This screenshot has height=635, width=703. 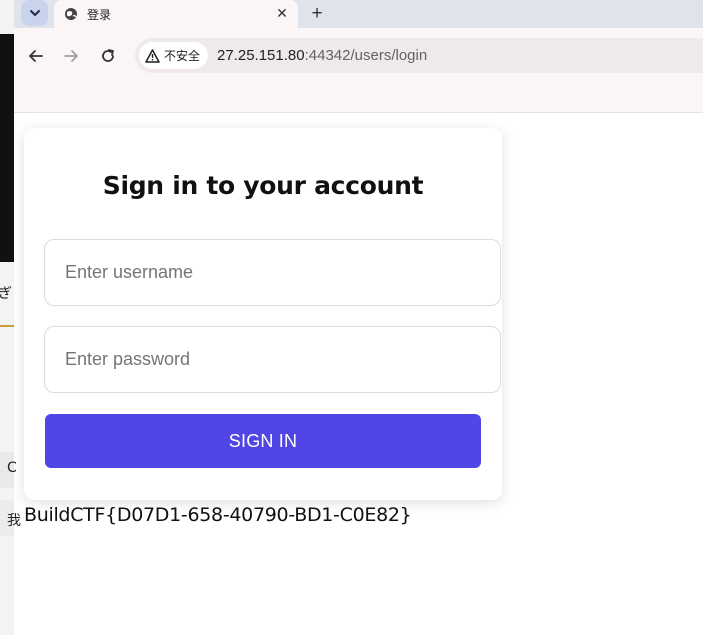 I want to click on arrow-right-icon, so click(x=71, y=56).